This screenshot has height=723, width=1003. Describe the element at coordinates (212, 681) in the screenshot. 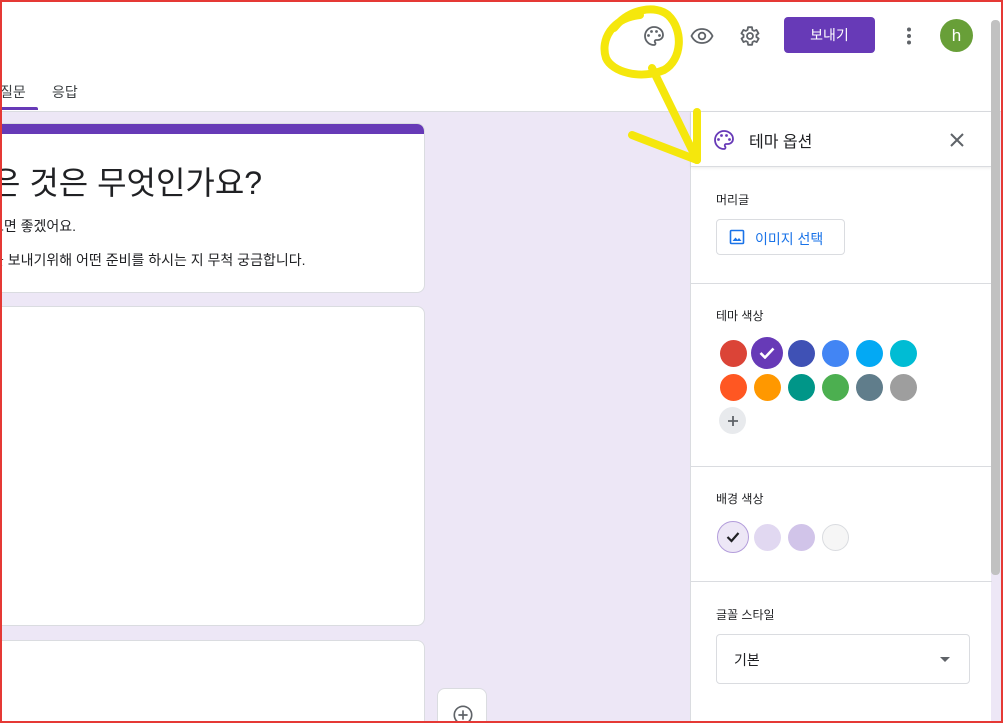

I see `question-card` at that location.